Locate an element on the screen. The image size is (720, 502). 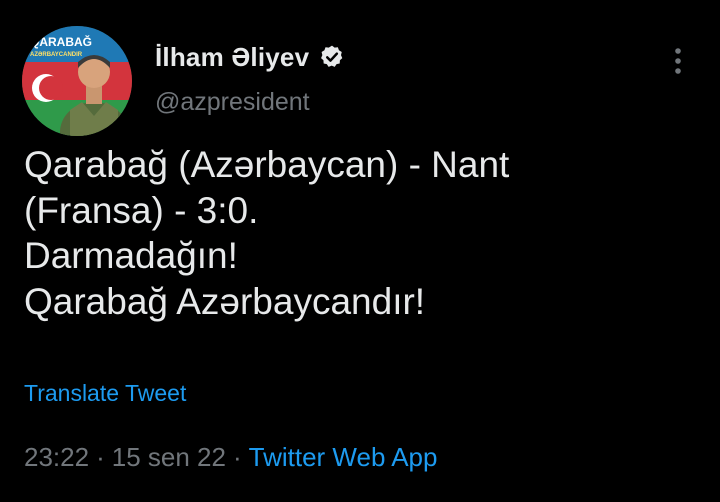
tweet-text-line: Qarabağ Azərbaycandır! is located at coordinates (225, 301).